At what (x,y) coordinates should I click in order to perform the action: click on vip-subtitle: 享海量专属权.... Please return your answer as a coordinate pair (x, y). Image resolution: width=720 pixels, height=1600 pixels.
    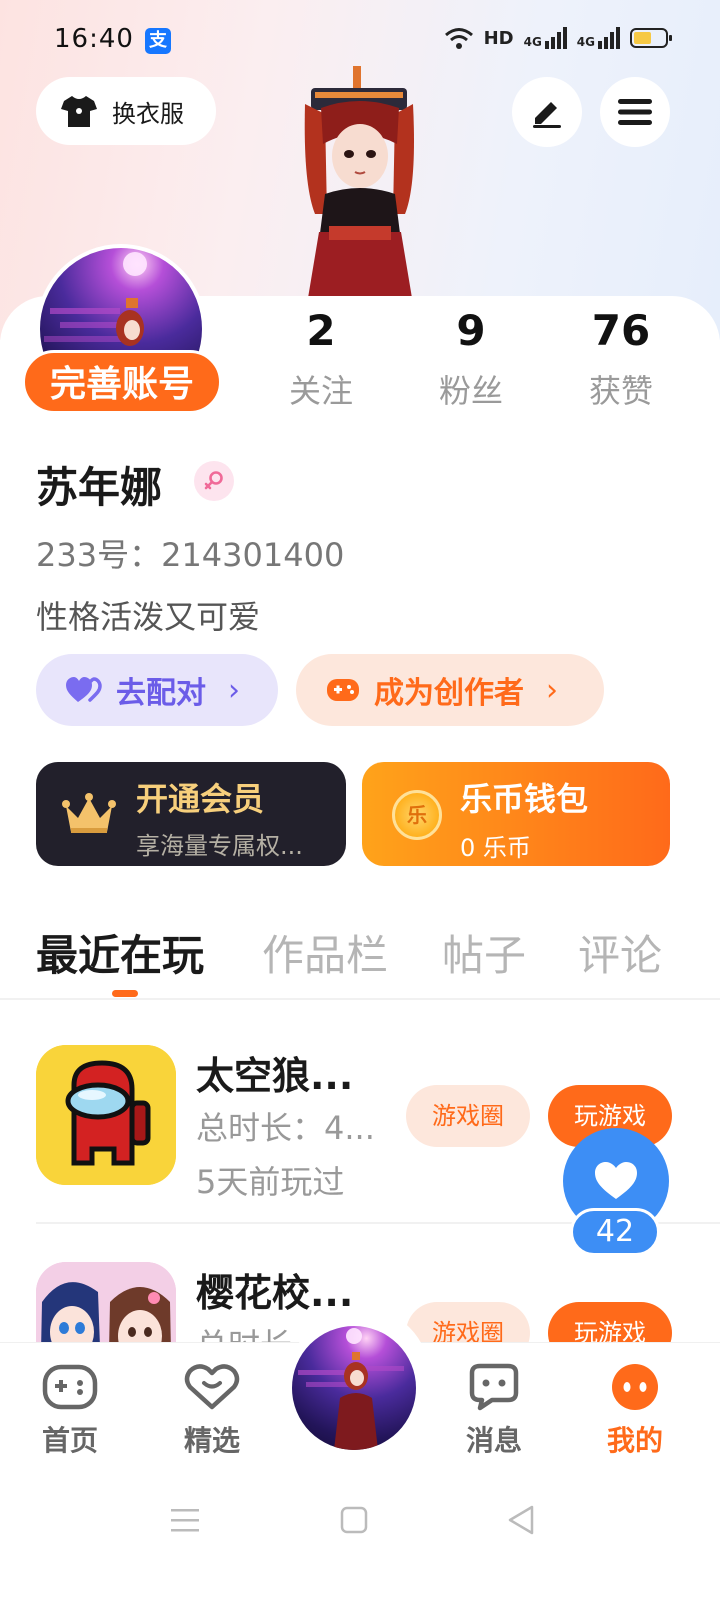
    Looking at the image, I should click on (219, 846).